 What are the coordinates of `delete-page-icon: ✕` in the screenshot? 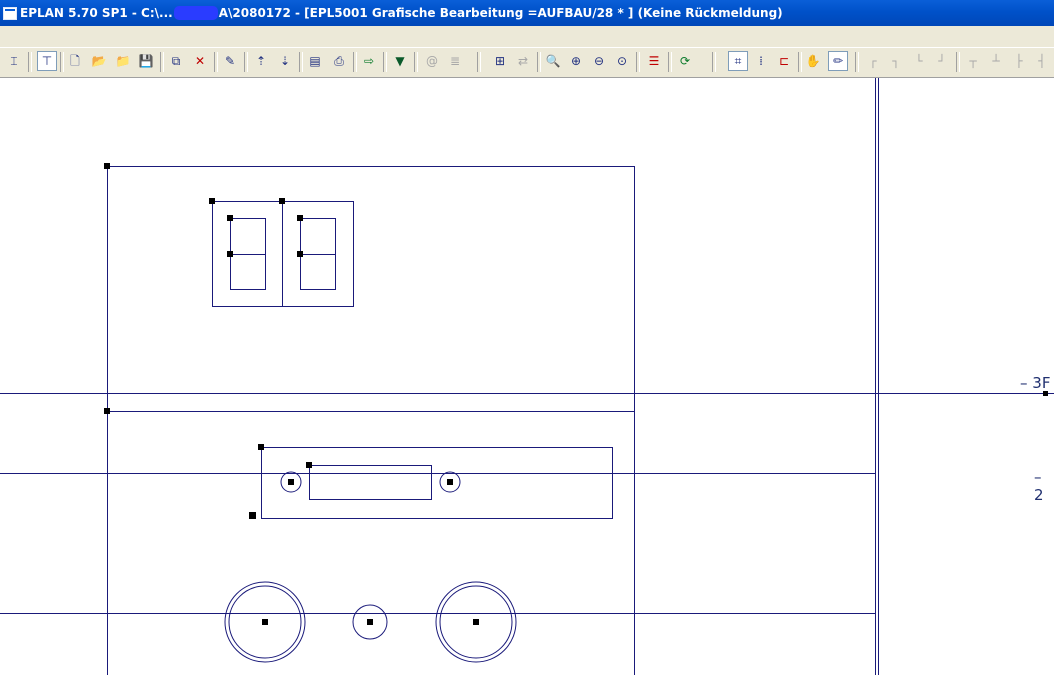 It's located at (200, 61).